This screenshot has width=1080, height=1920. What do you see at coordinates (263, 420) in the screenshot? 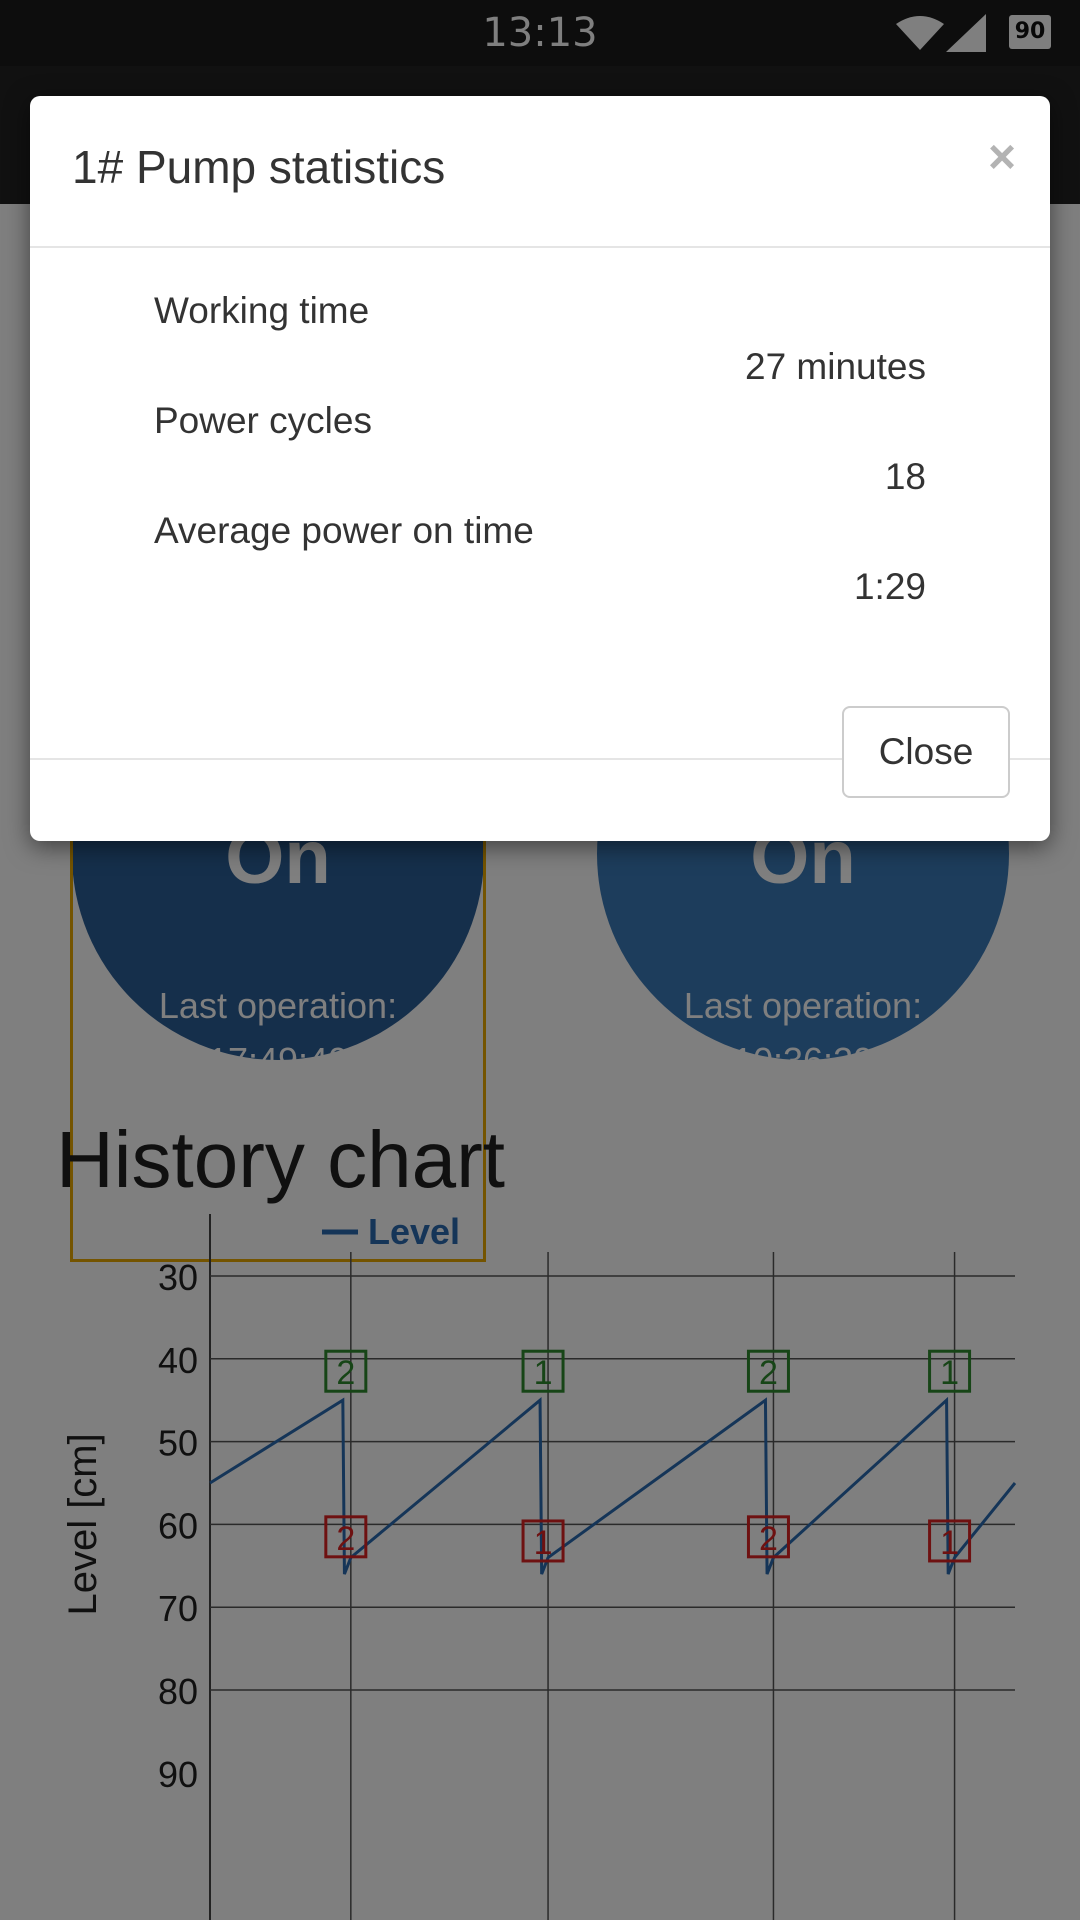
I see `stat-power-cycles-label: Power cycles` at bounding box center [263, 420].